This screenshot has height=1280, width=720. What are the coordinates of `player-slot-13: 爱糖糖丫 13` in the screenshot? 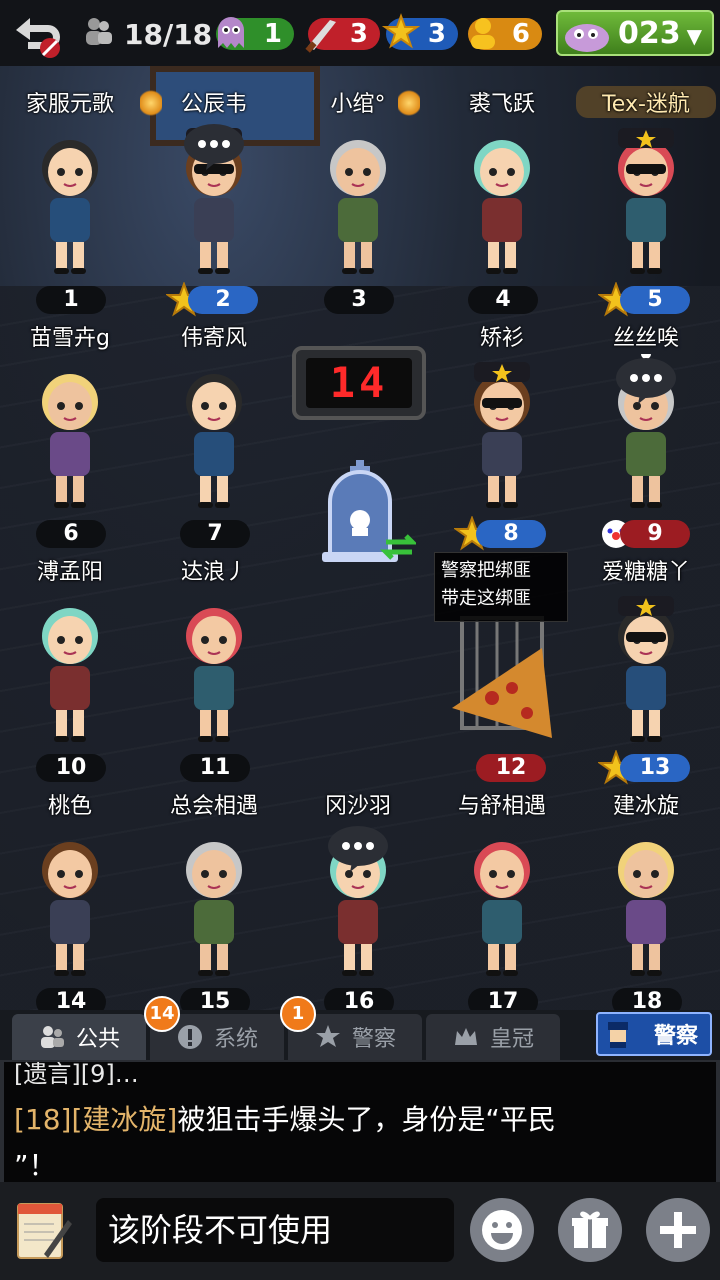 It's located at (646, 669).